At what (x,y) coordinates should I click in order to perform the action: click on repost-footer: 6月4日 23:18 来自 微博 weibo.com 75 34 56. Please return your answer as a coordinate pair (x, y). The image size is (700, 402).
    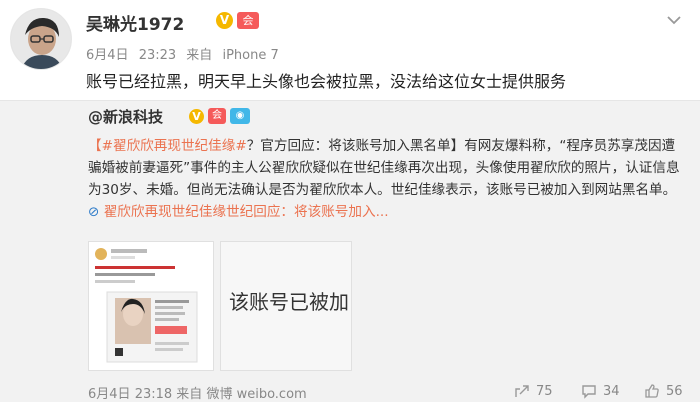
    Looking at the image, I should click on (388, 392).